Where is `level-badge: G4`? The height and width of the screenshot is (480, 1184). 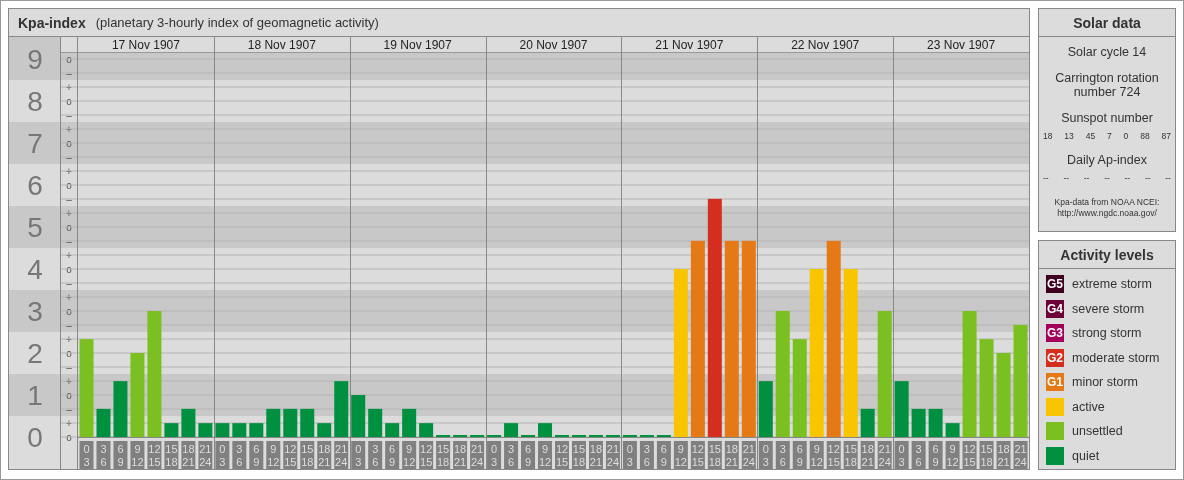 level-badge: G4 is located at coordinates (1055, 308).